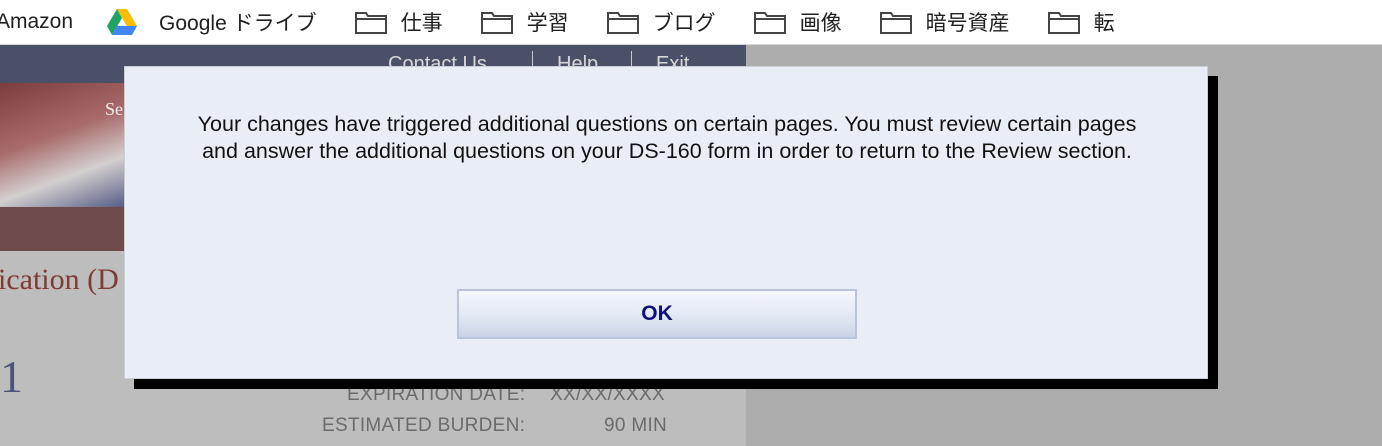 This screenshot has height=446, width=1382. What do you see at coordinates (11, 376) in the screenshot?
I see `form-number: 1` at bounding box center [11, 376].